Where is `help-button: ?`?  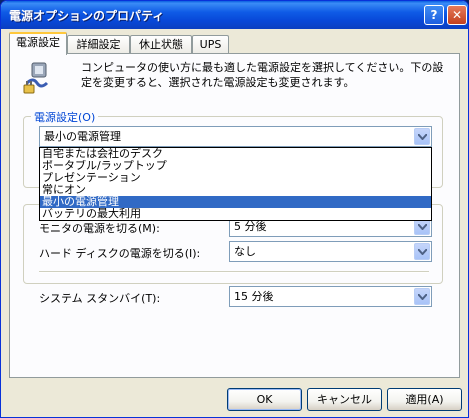 help-button: ? is located at coordinates (434, 15).